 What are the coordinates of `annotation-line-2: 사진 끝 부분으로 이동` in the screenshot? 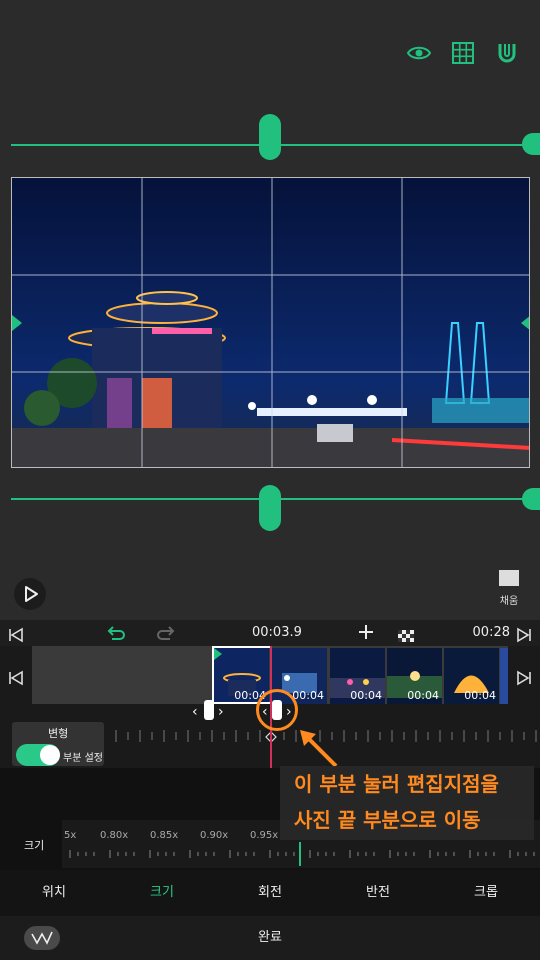 It's located at (387, 820).